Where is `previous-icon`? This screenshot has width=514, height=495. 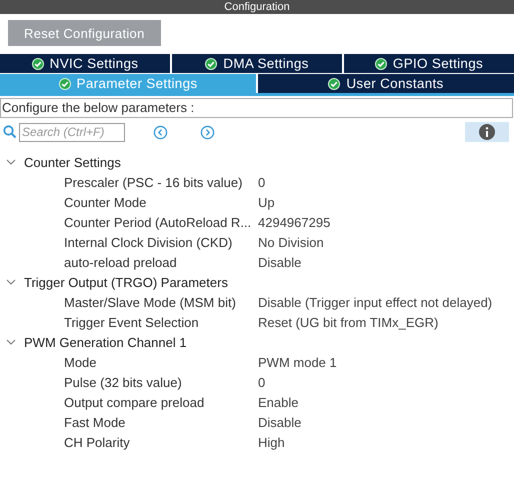
previous-icon is located at coordinates (160, 132).